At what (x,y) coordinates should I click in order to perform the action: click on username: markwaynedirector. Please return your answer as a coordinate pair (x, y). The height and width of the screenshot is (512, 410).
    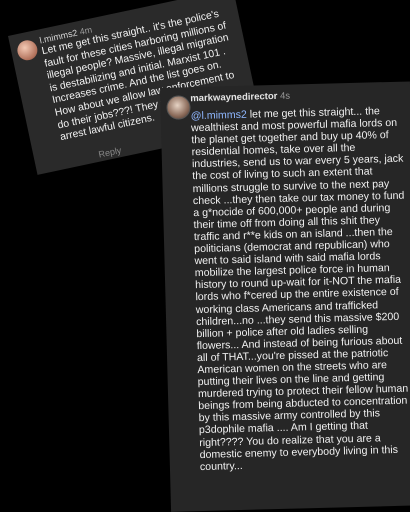
    Looking at the image, I should click on (233, 97).